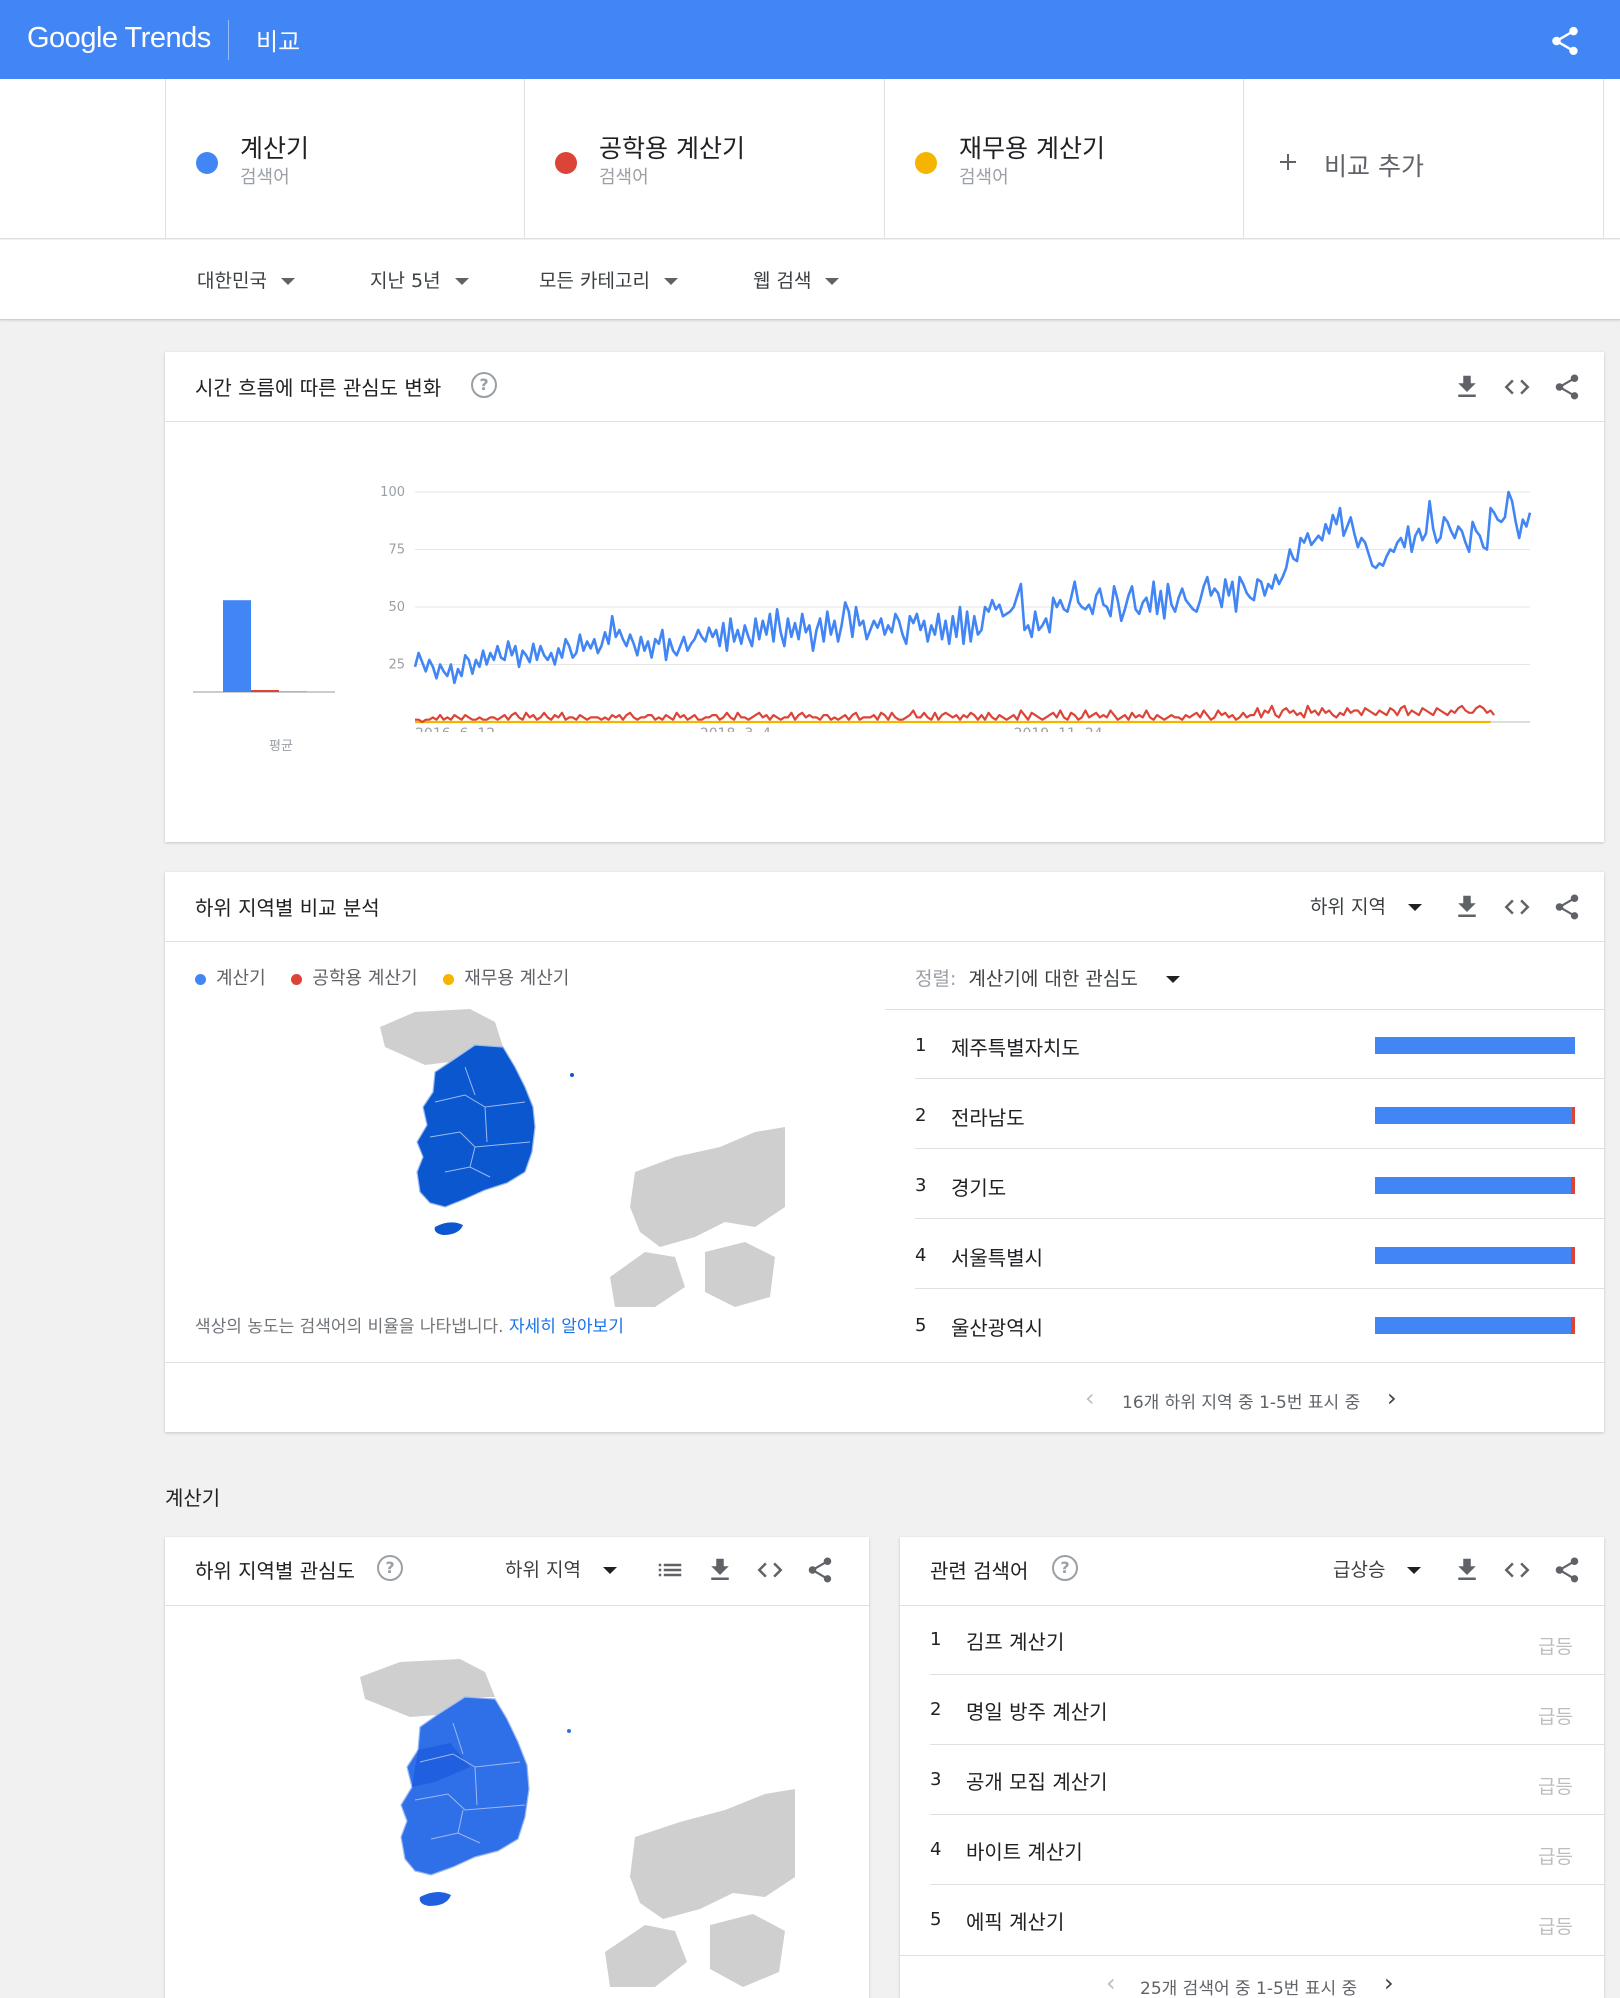  Describe the element at coordinates (1377, 1568) in the screenshot. I see `related-mode-dropdown: 급상승` at that location.